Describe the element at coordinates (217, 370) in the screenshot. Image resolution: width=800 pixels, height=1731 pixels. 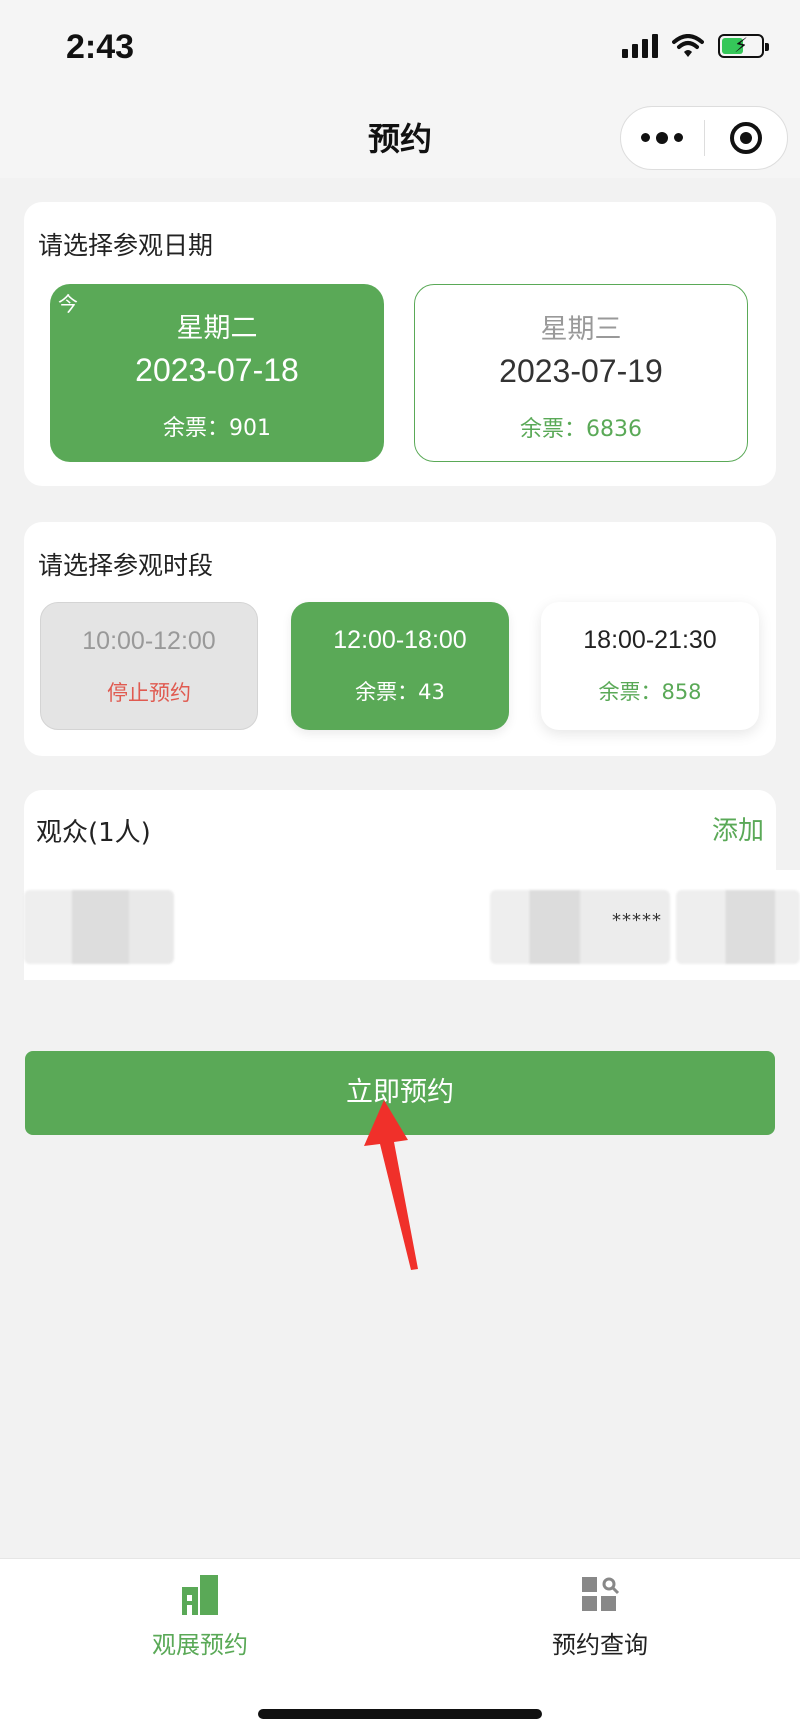
I see `date-option-date: 2023-07-18` at that location.